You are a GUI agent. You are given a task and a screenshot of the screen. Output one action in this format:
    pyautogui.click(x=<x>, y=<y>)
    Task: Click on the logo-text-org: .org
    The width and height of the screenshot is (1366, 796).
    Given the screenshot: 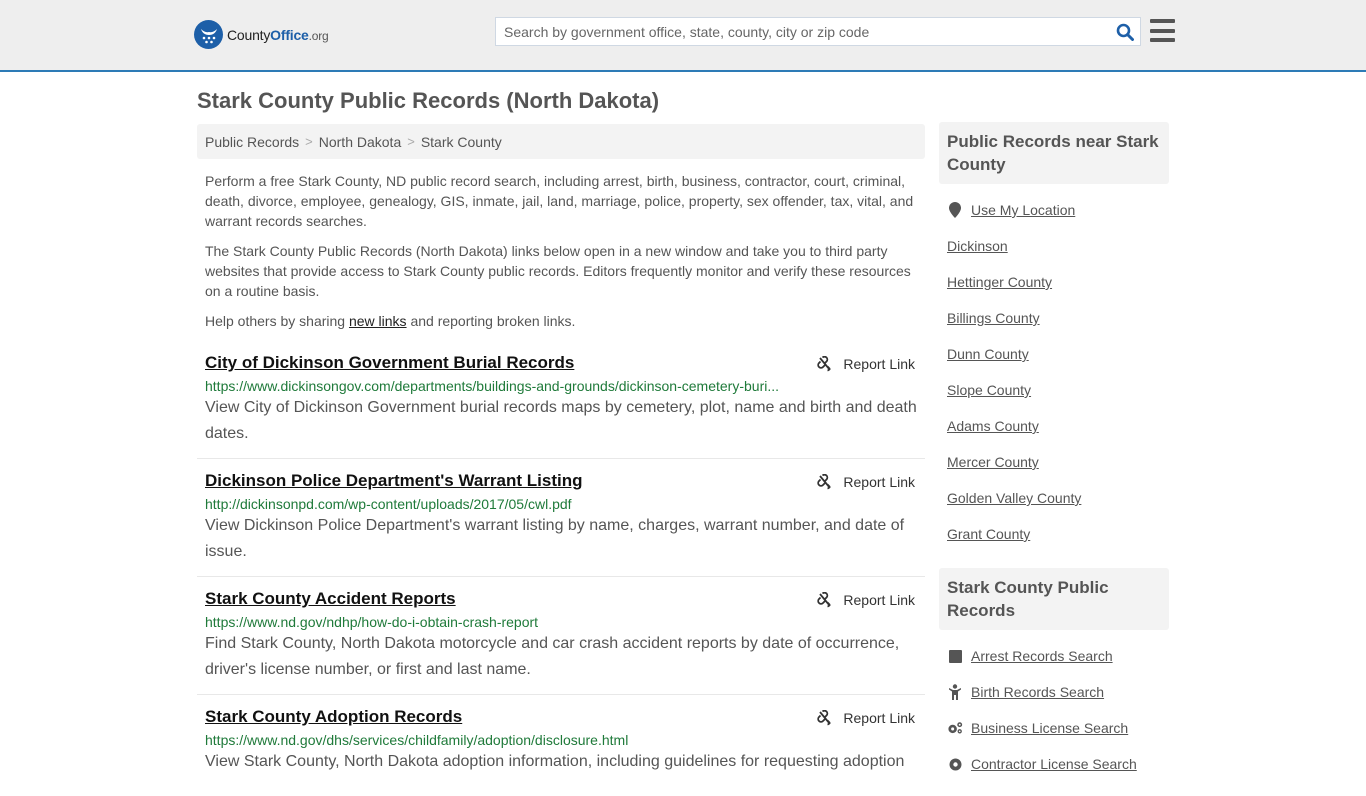 What is the action you would take?
    pyautogui.click(x=318, y=35)
    